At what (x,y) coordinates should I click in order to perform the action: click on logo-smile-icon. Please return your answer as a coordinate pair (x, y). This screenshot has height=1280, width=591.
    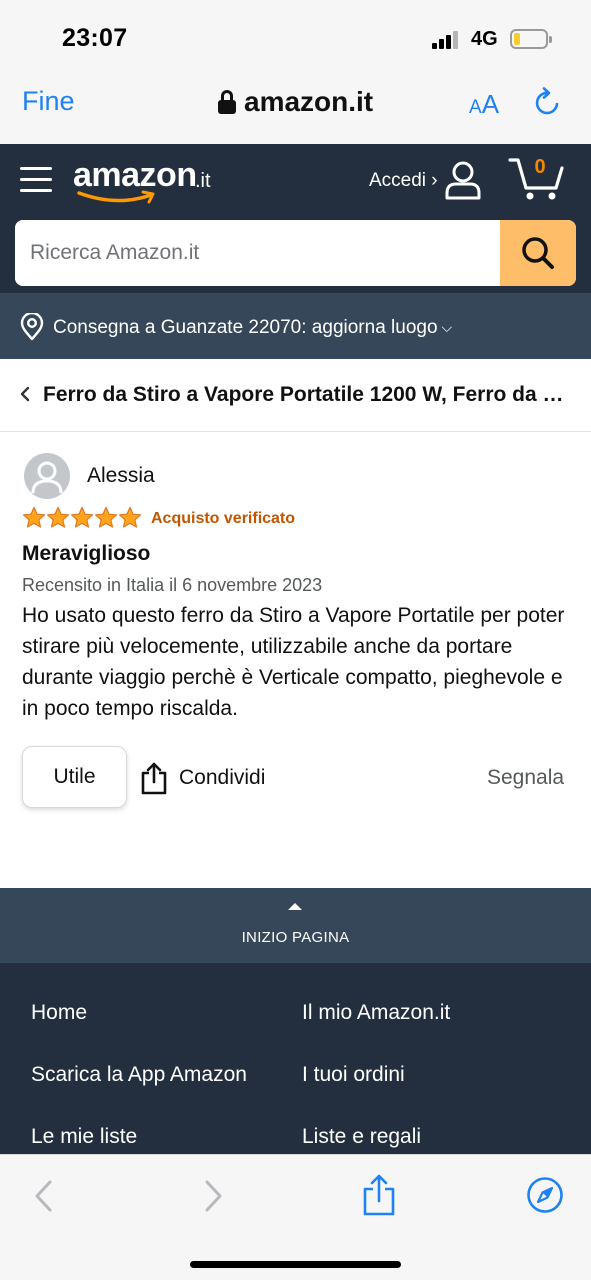
    Looking at the image, I should click on (116, 197).